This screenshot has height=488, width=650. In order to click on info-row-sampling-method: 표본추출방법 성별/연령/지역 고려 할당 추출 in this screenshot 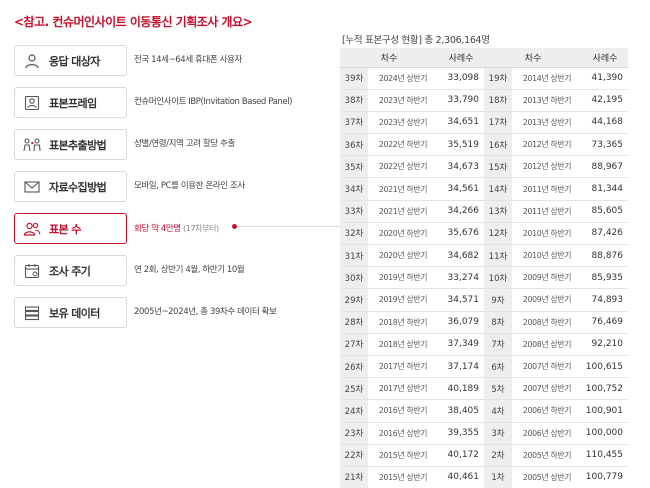, I will do `click(164, 144)`.